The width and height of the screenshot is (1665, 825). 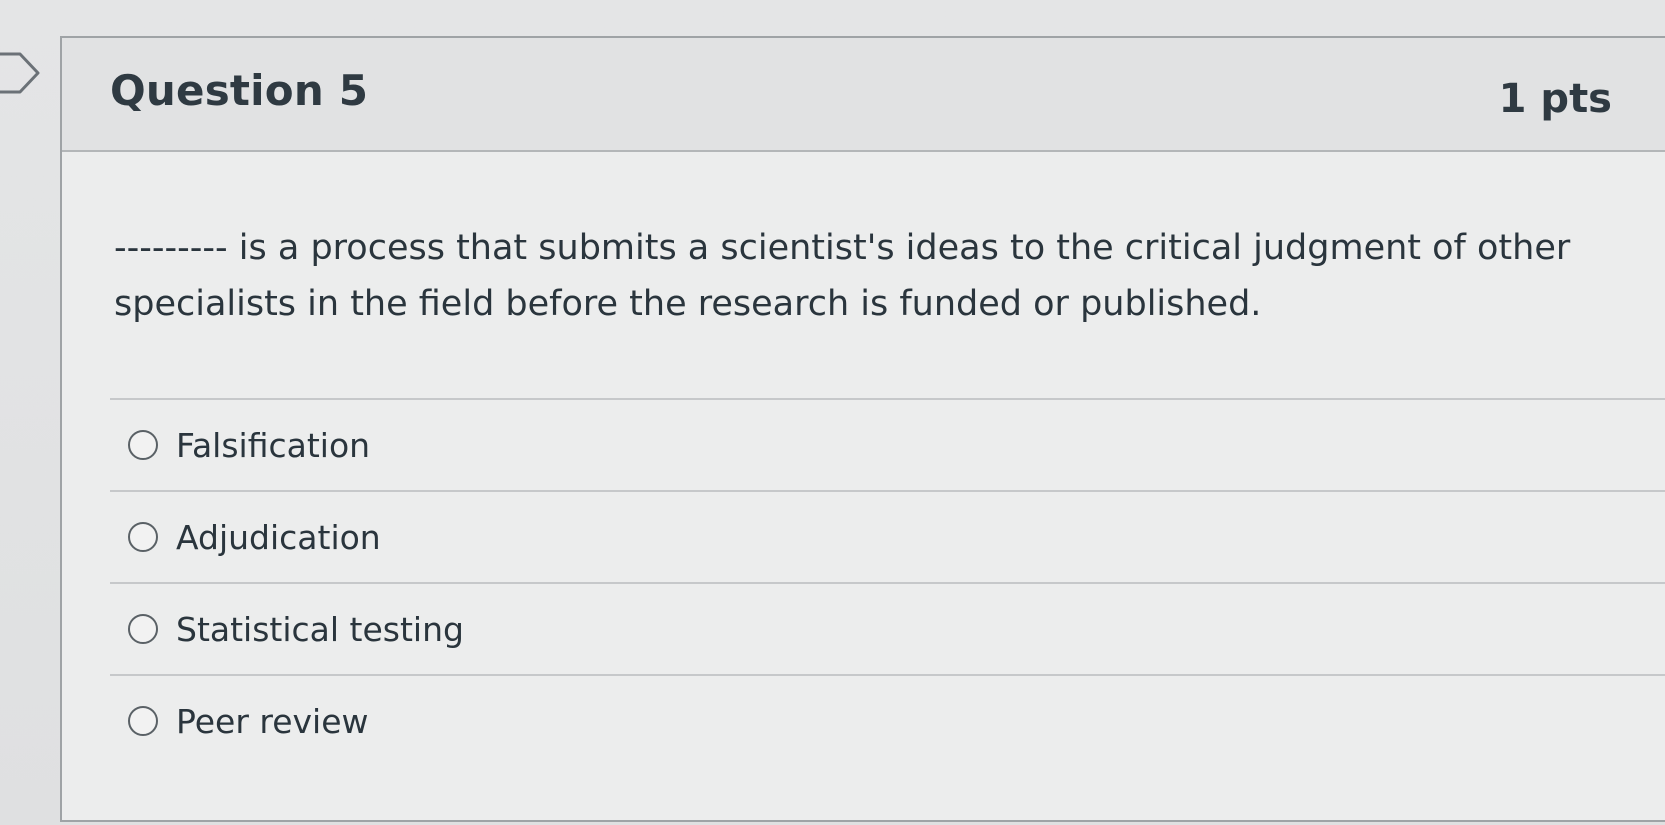 I want to click on flag-marker-icon, so click(x=21, y=73).